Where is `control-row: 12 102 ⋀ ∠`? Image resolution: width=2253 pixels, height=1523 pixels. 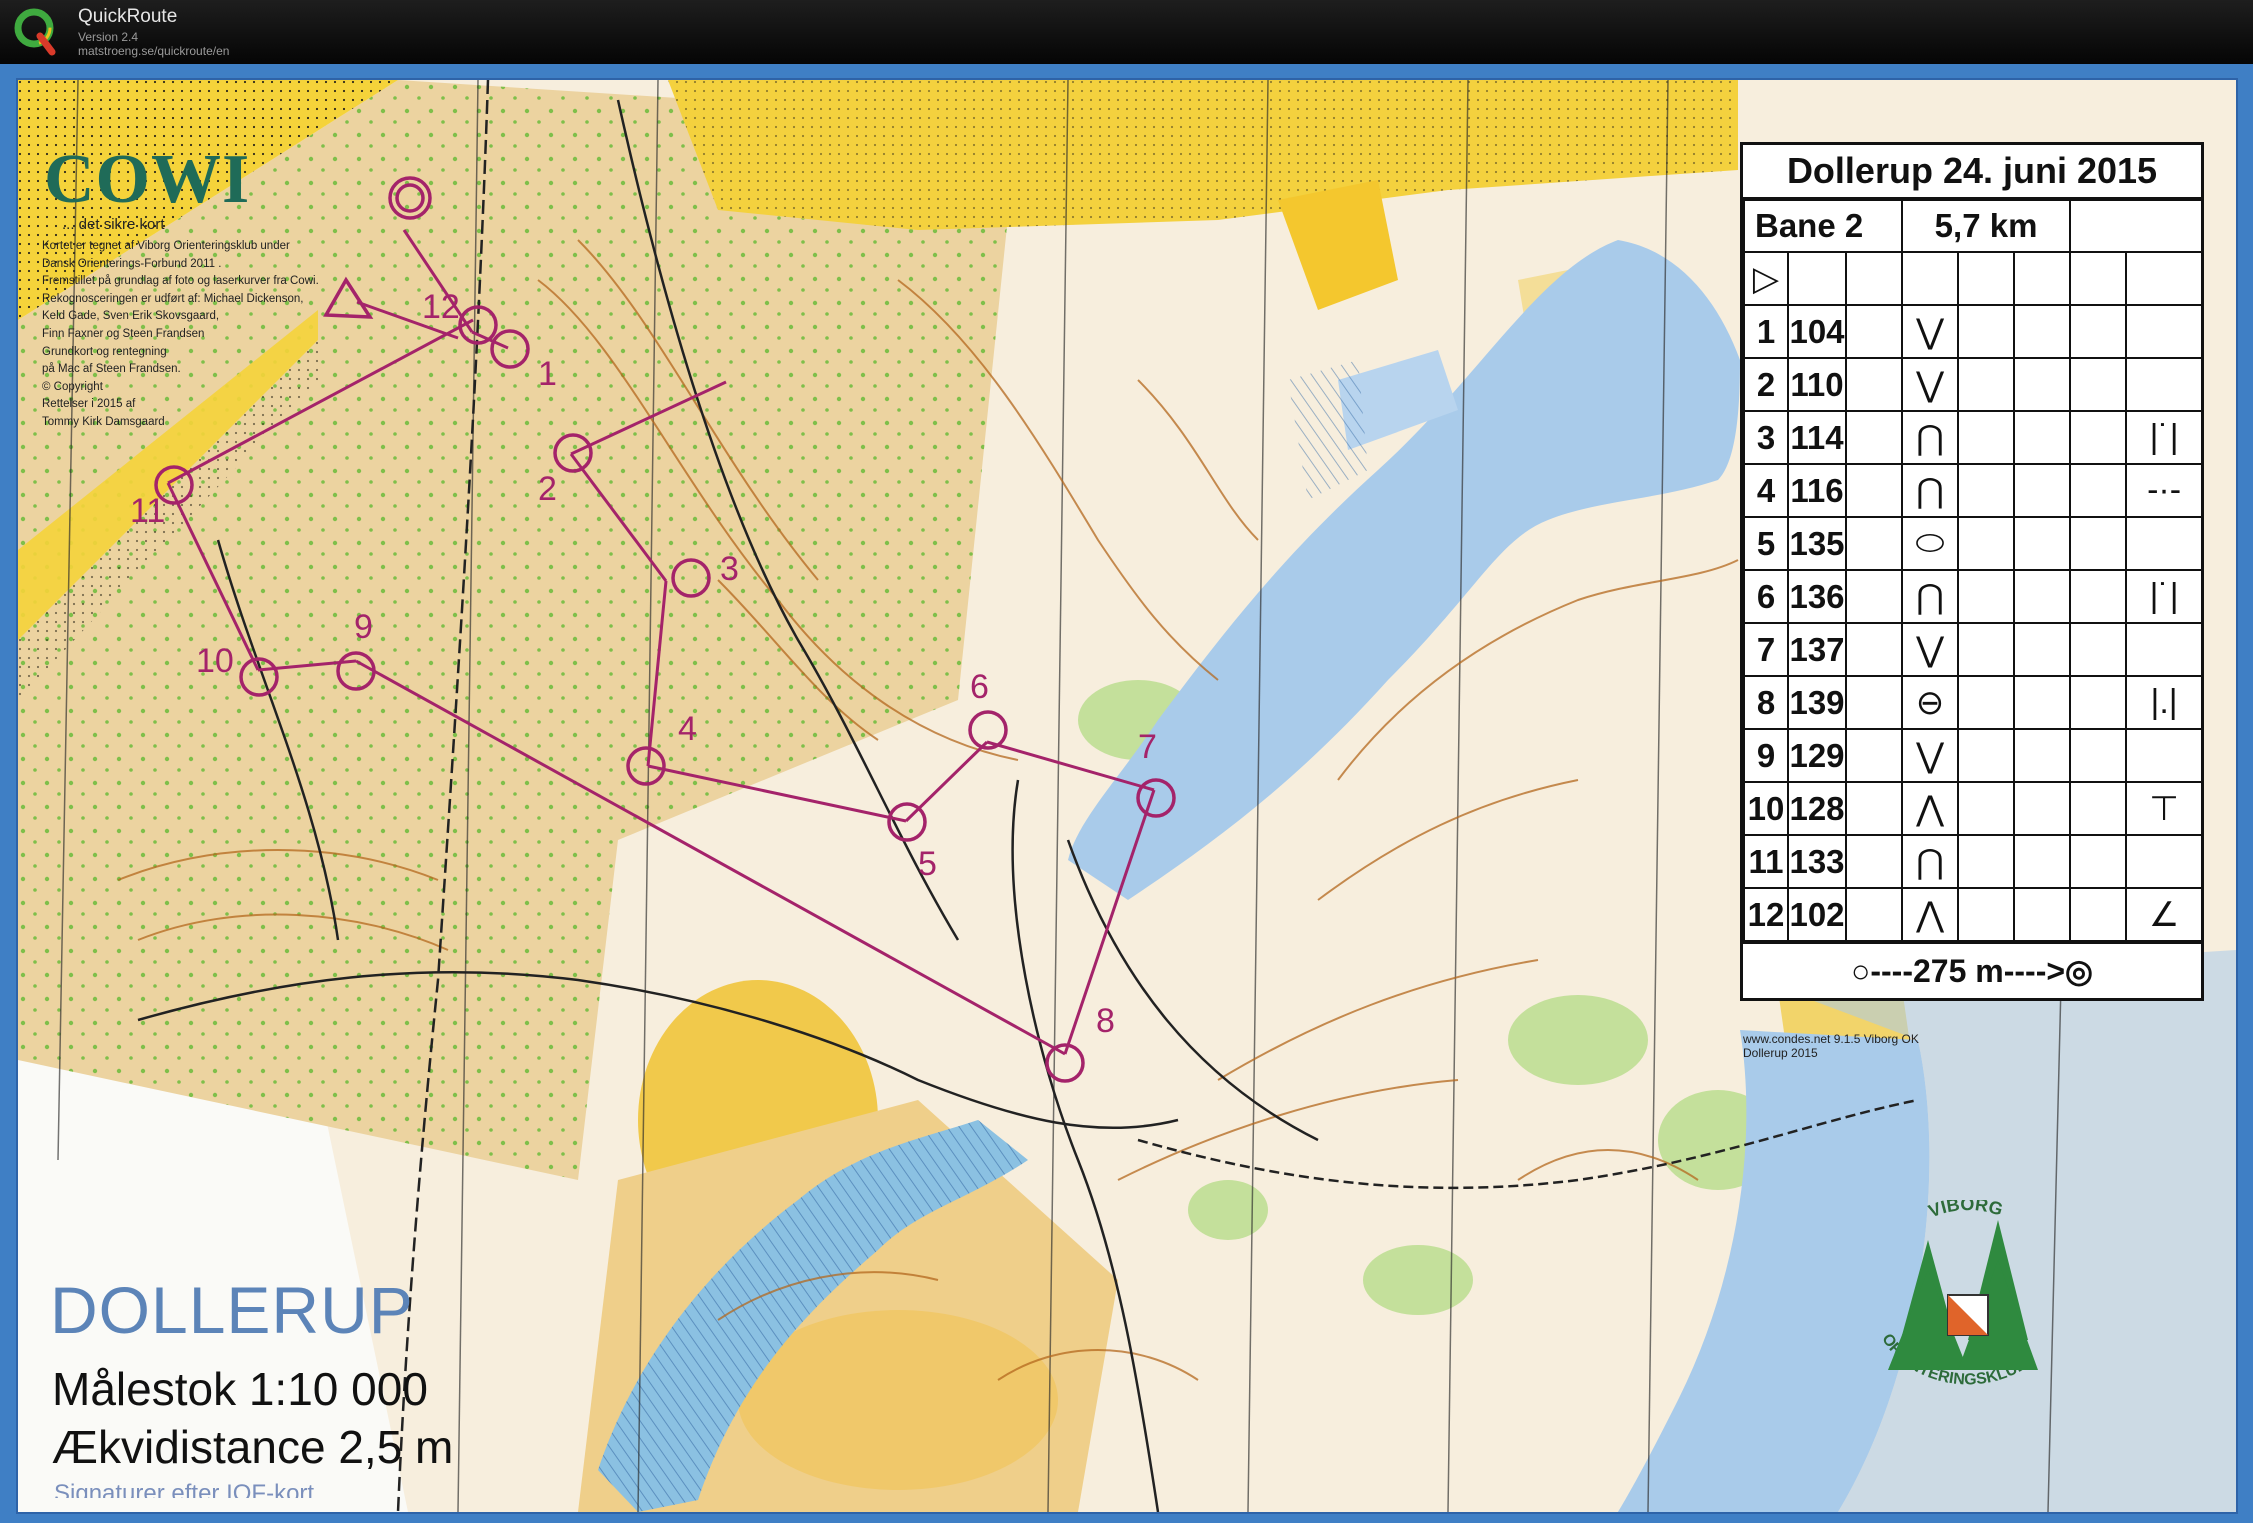 control-row: 12 102 ⋀ ∠ is located at coordinates (1973, 914).